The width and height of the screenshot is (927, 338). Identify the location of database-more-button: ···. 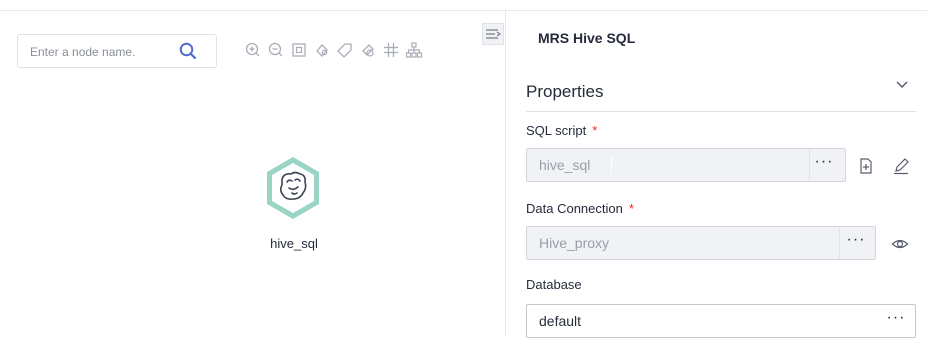
(896, 320).